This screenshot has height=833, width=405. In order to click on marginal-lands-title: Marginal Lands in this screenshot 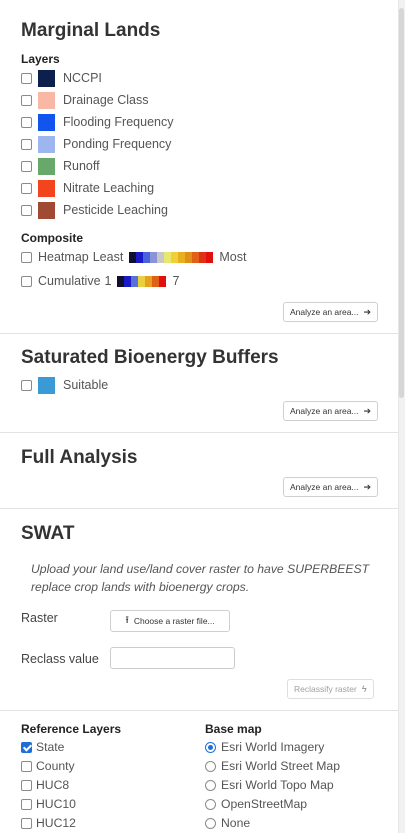, I will do `click(91, 30)`.